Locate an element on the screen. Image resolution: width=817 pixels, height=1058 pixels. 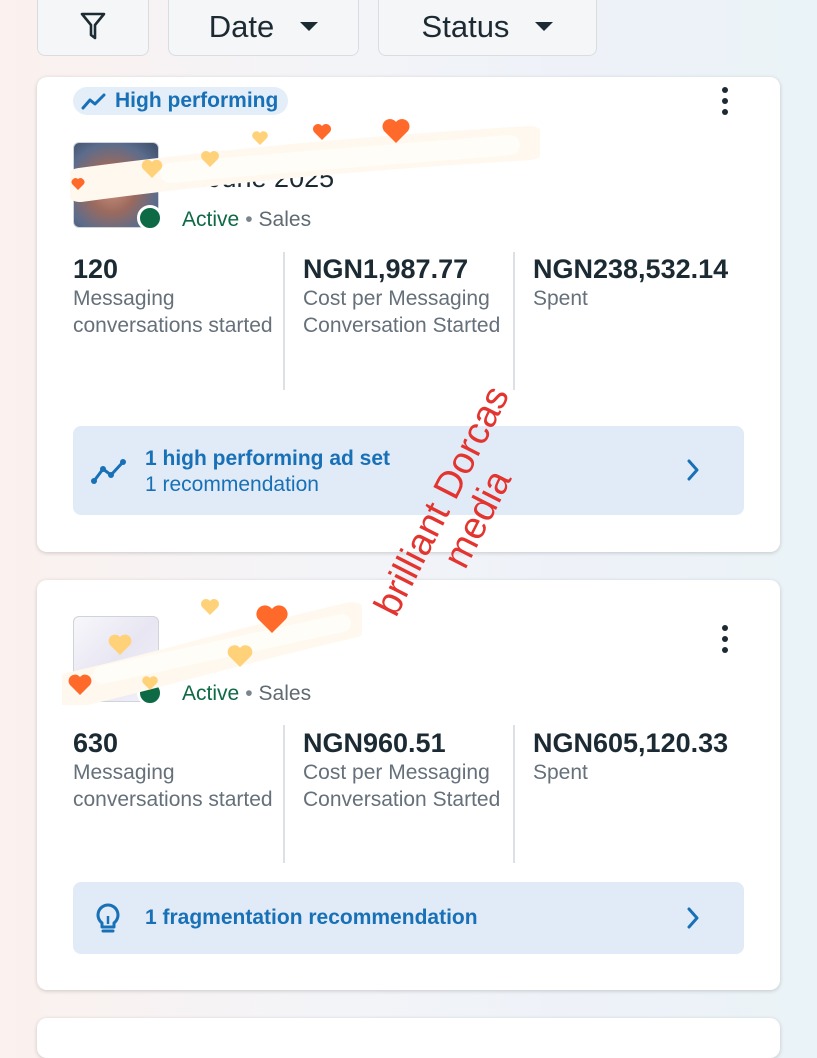
filter-bar: Date Status is located at coordinates (408, 30).